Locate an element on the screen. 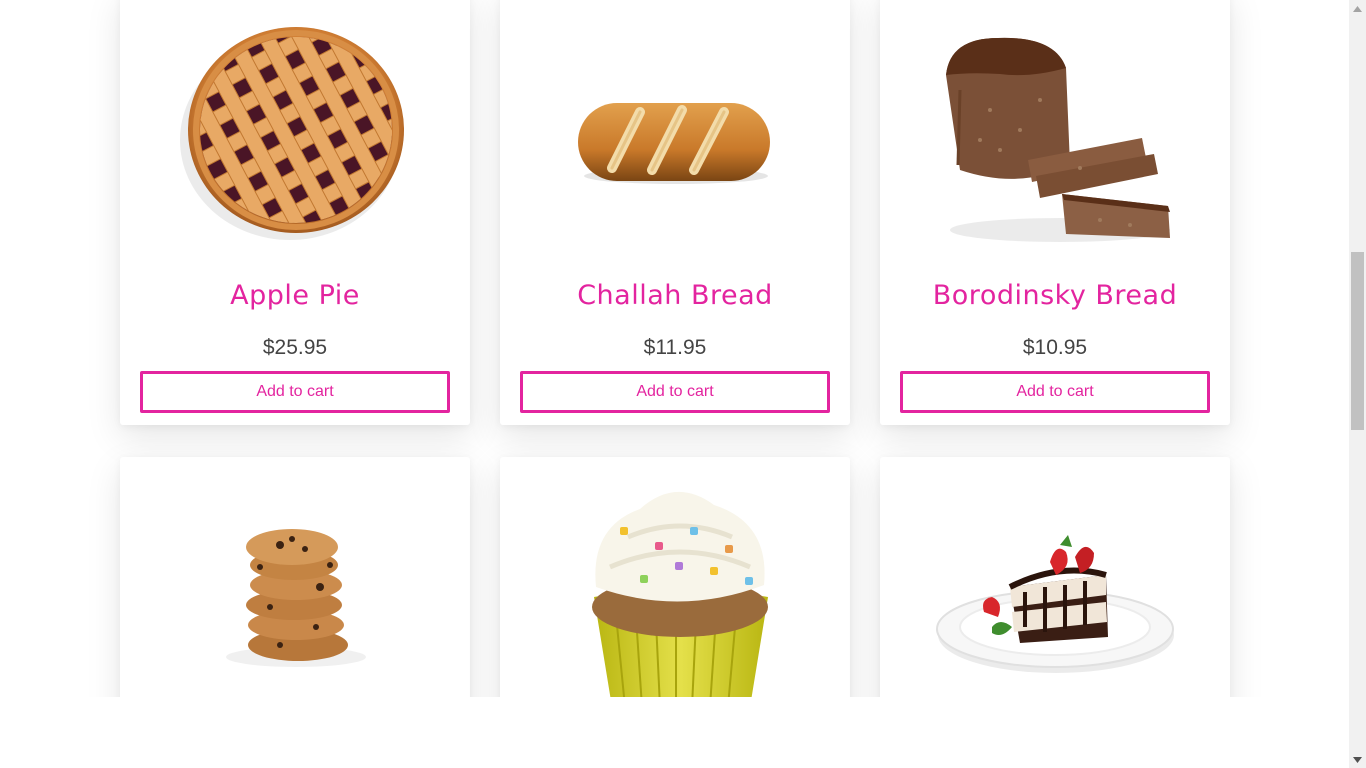  product-card-cookies is located at coordinates (295, 577).